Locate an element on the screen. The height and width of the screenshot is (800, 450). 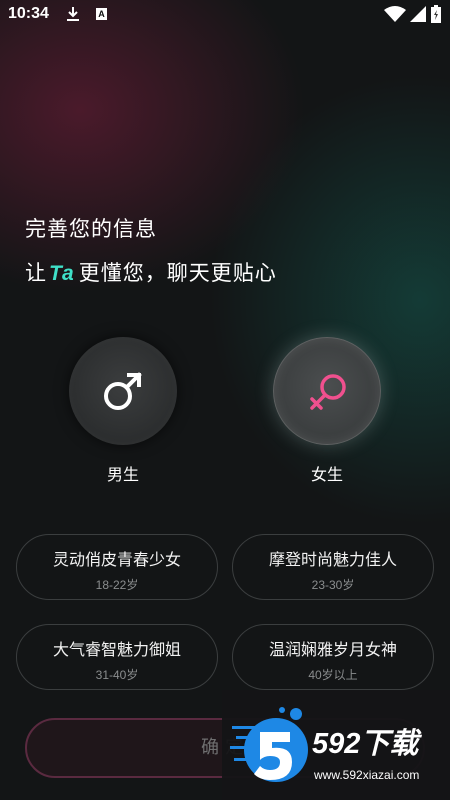
option-title: 温润娴雅岁月女神 is located at coordinates (332, 649).